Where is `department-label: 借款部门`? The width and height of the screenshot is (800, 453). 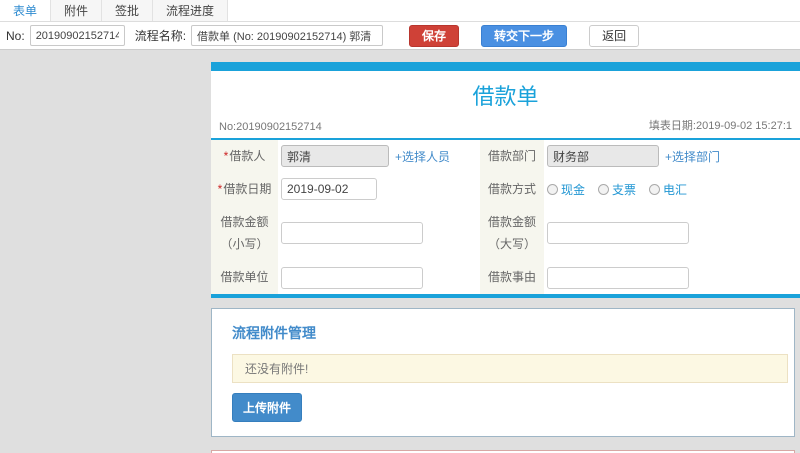 department-label: 借款部门 is located at coordinates (512, 156).